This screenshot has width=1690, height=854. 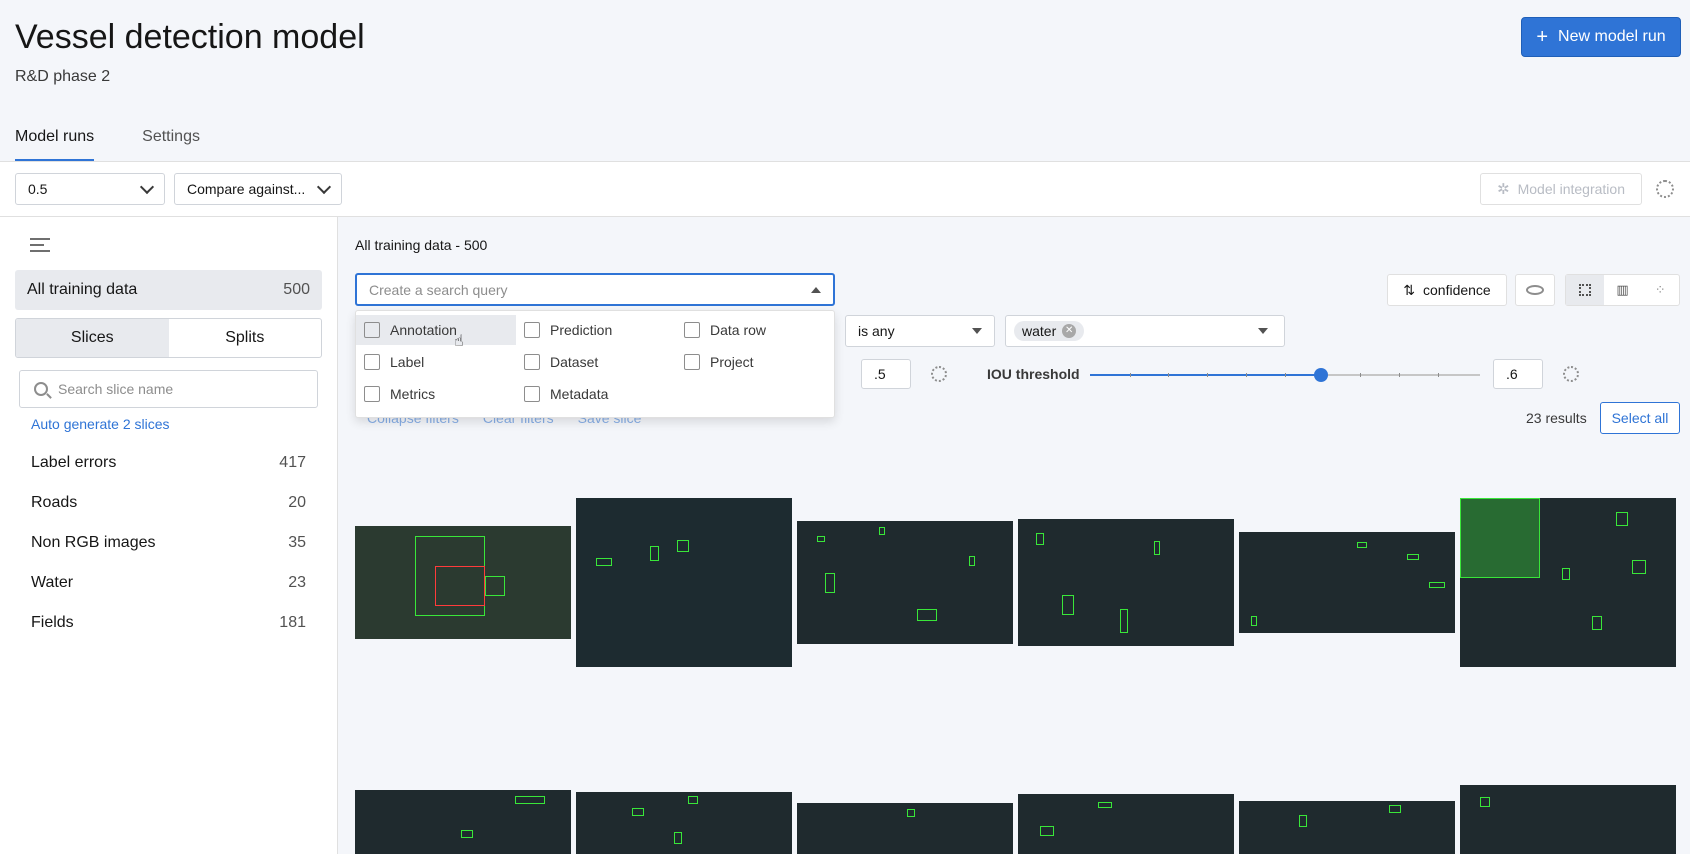 What do you see at coordinates (107, 141) in the screenshot?
I see `tab-bar: Model runs Settings` at bounding box center [107, 141].